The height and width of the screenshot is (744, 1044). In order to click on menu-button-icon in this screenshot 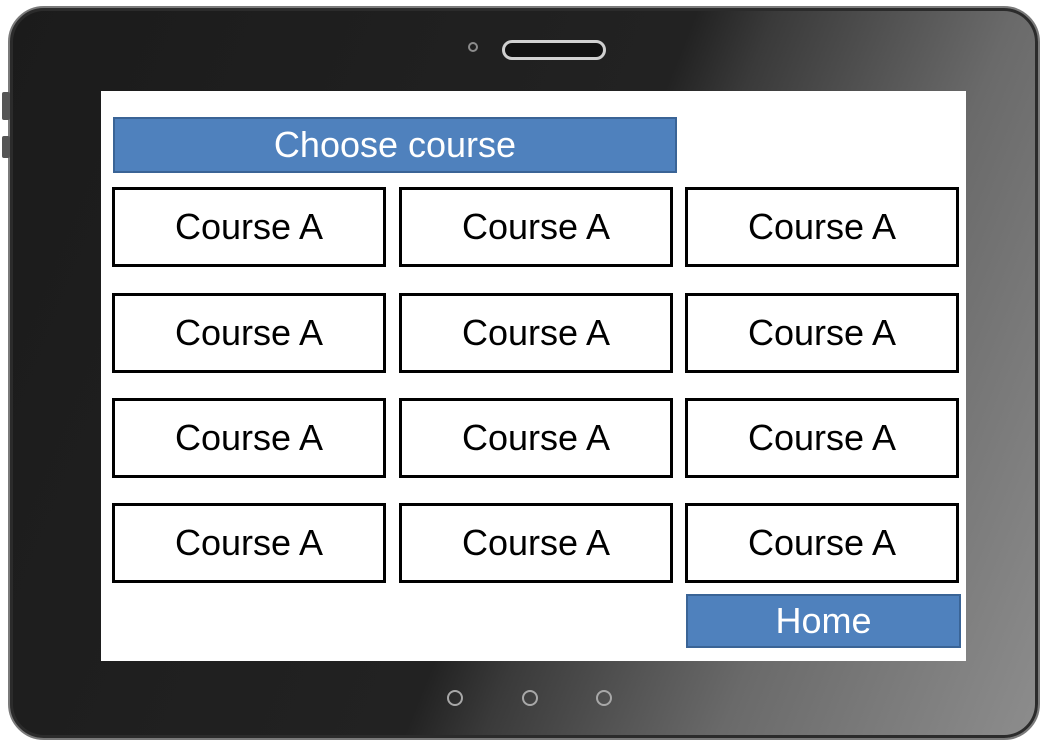, I will do `click(604, 698)`.